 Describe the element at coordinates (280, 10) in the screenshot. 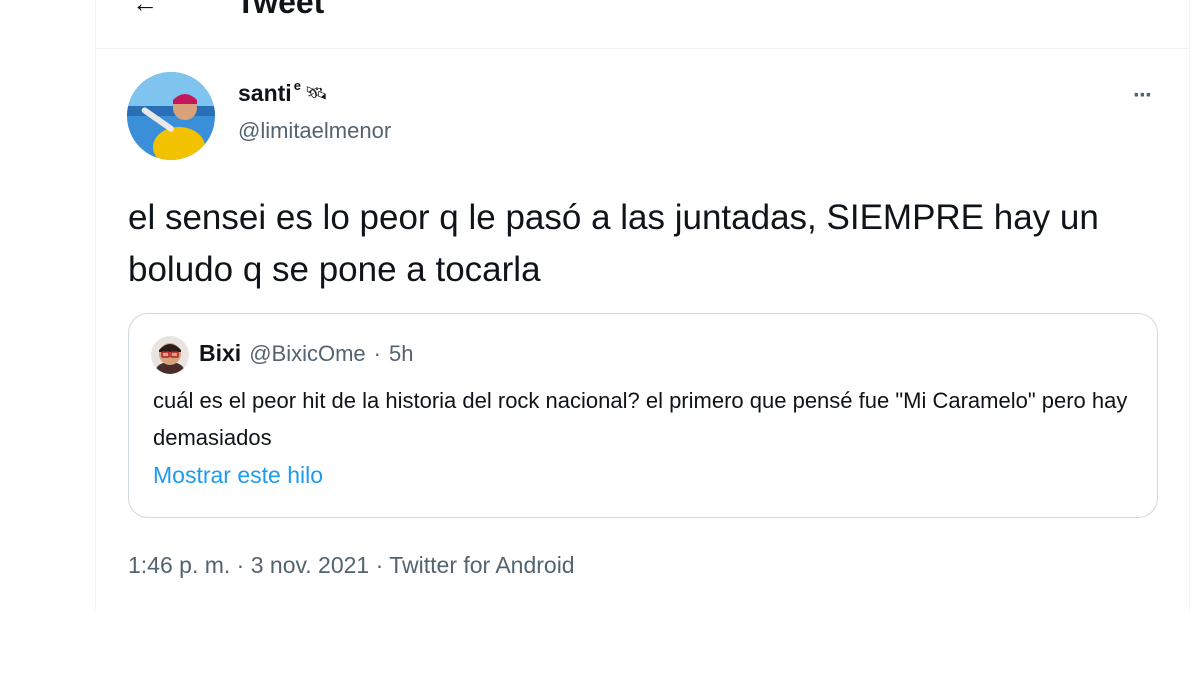

I see `page-title: Tweet` at that location.